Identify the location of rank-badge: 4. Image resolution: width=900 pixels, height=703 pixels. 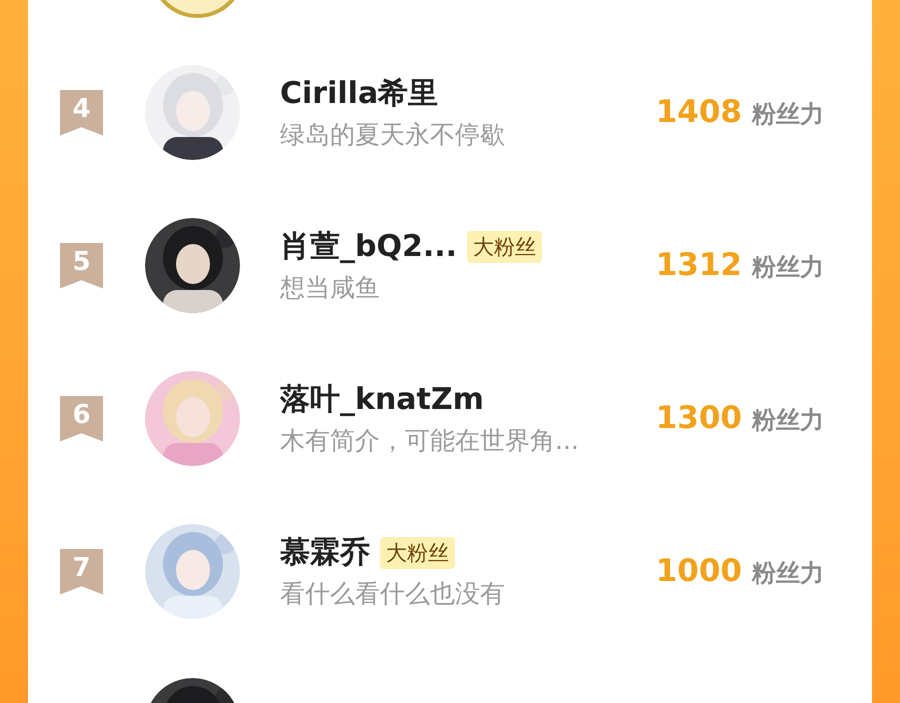
(81, 113).